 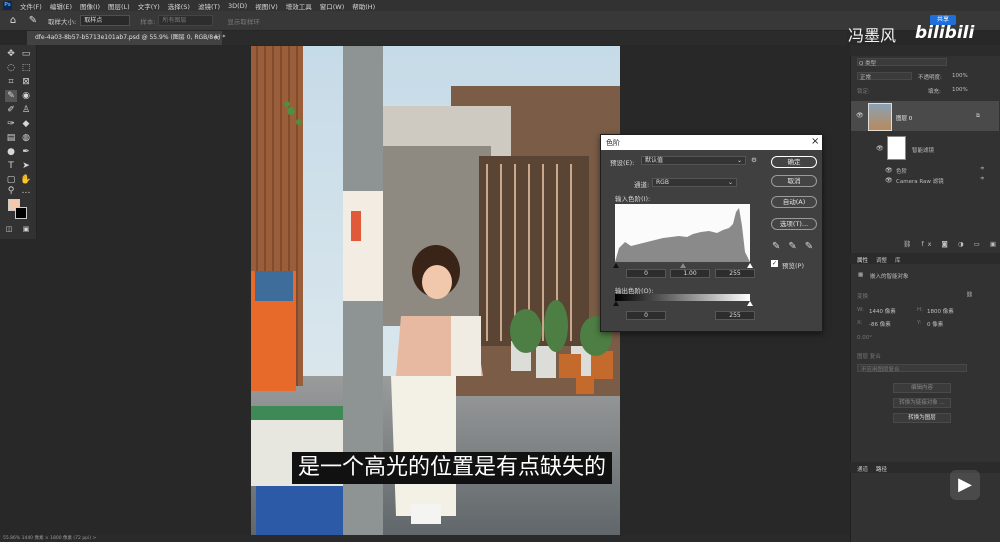 I want to click on menu-window: 窗口(W), so click(x=332, y=6).